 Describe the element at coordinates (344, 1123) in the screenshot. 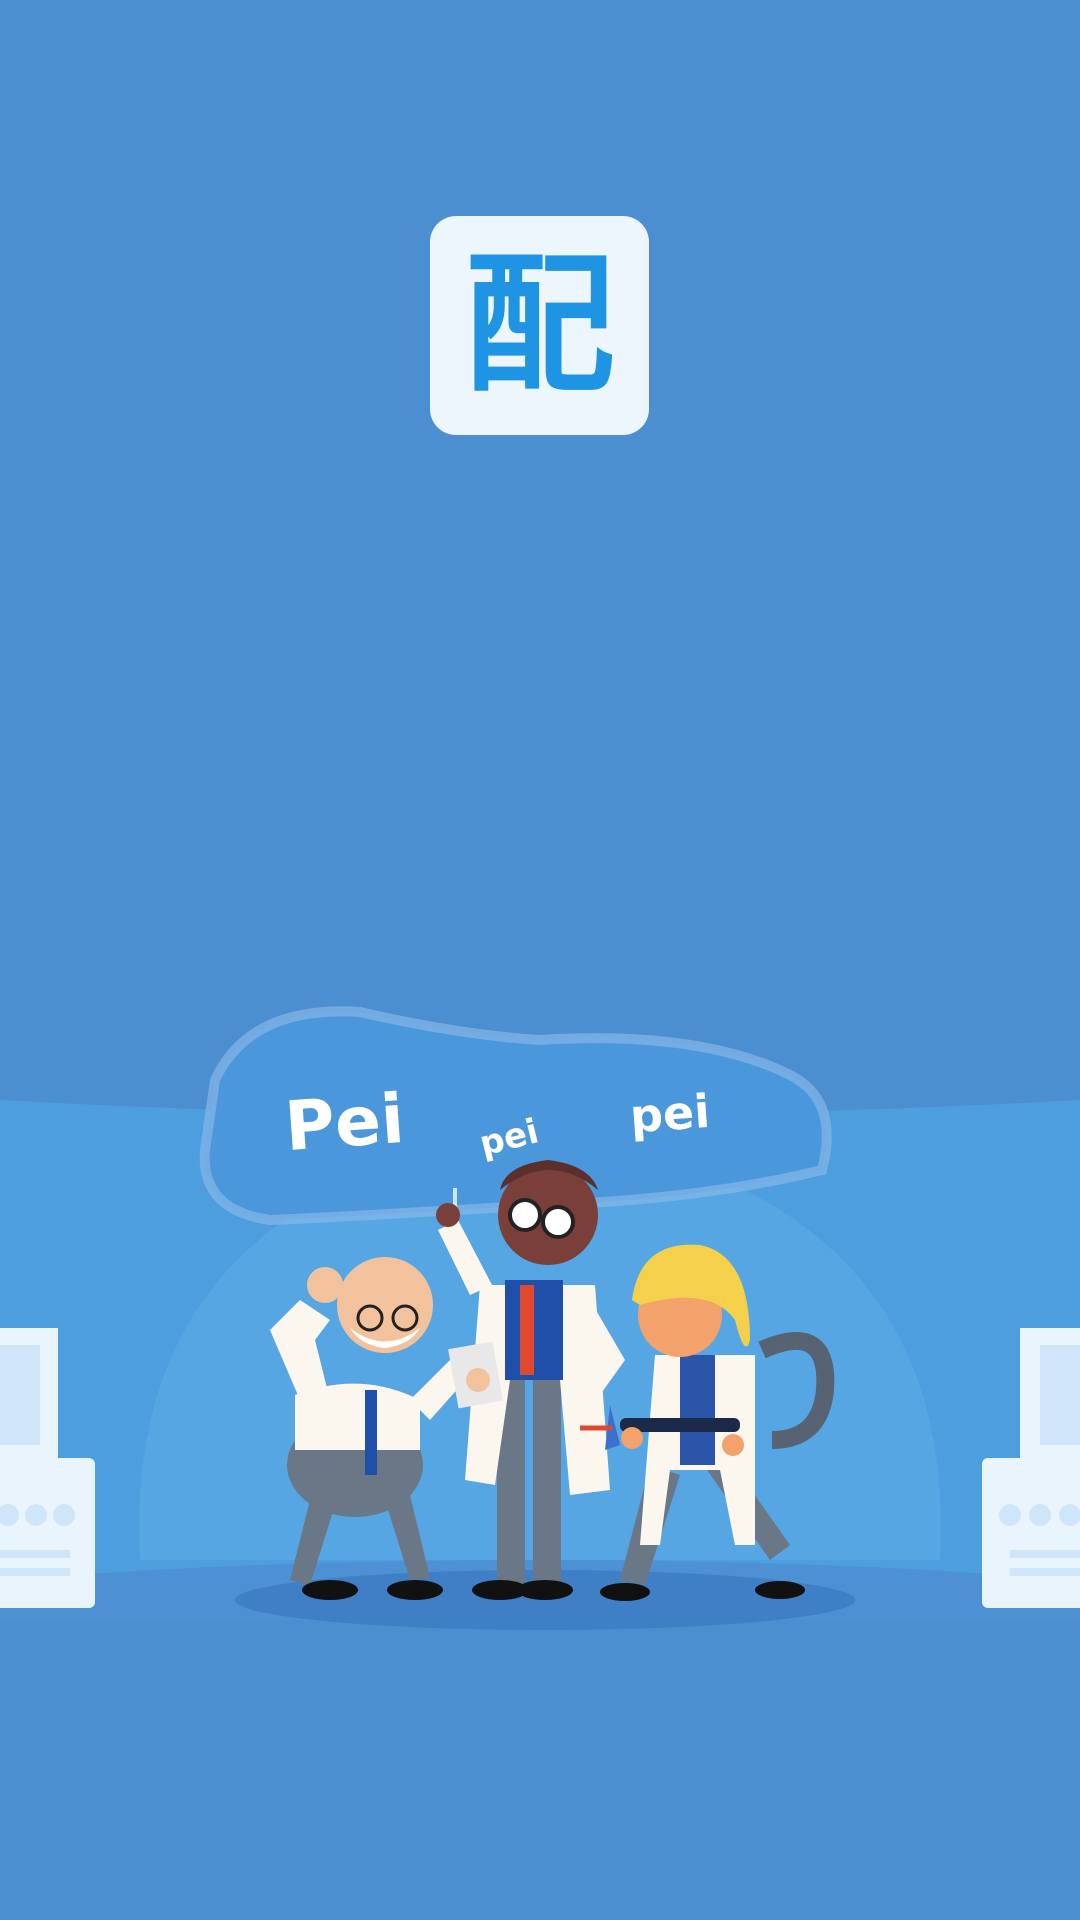

I see `bubble-word-1: Pei` at that location.